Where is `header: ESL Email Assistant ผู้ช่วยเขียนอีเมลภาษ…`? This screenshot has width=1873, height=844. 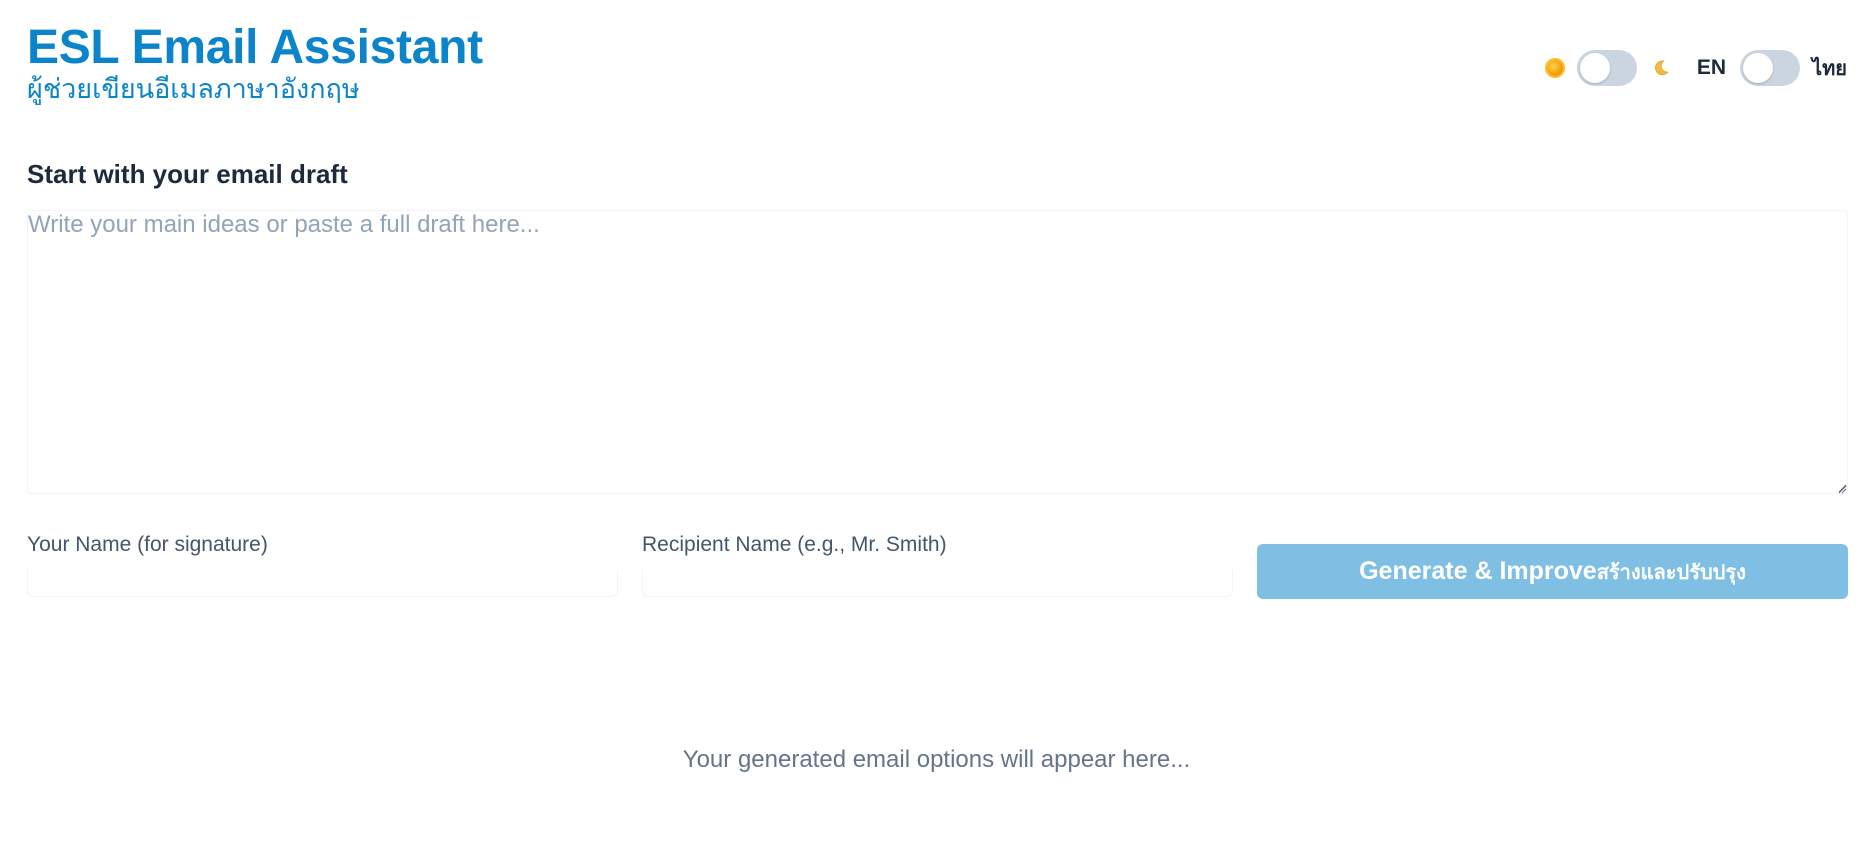
header: ESL Email Assistant ผู้ช่วยเขียนอีเมลภาษ… is located at coordinates (255, 64).